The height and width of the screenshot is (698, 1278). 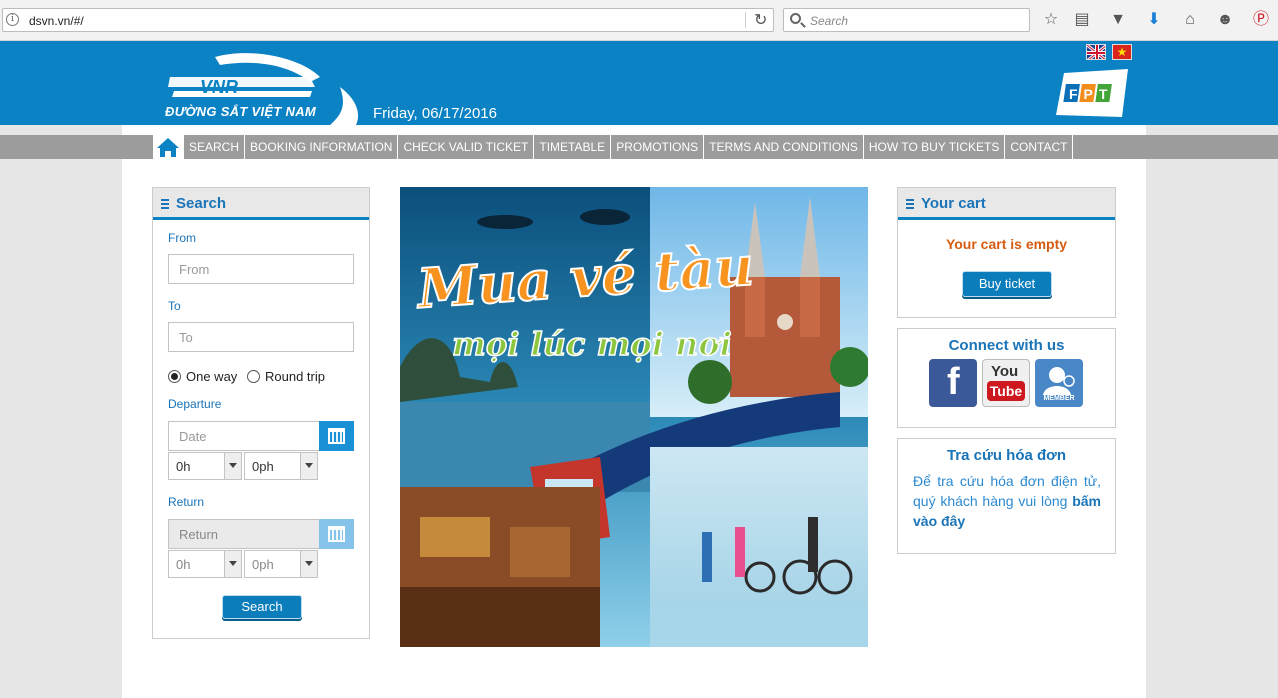 I want to click on connect-title: Connect with us, so click(x=1006, y=345).